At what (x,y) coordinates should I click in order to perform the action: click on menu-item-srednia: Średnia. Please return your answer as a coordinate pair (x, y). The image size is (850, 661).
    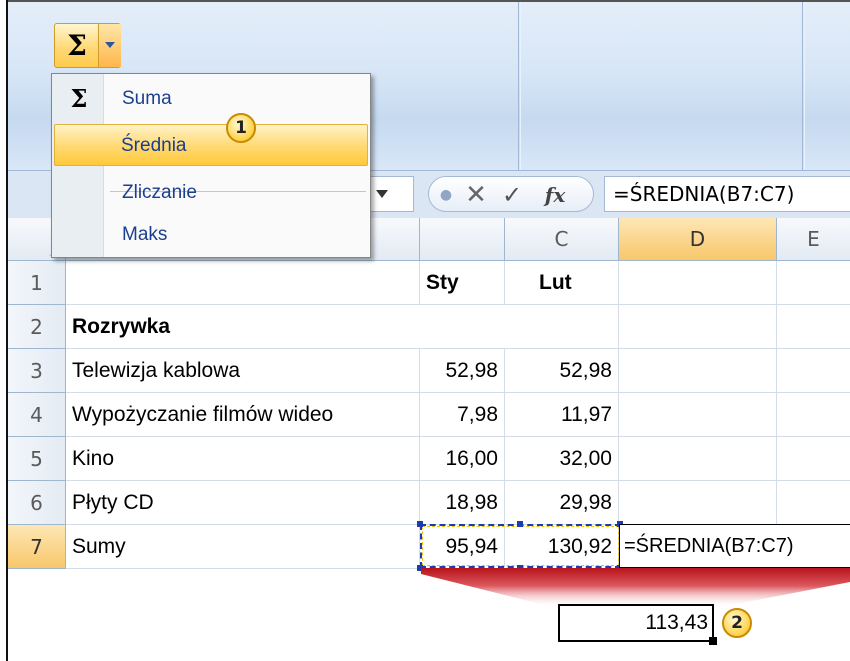
    Looking at the image, I should click on (211, 145).